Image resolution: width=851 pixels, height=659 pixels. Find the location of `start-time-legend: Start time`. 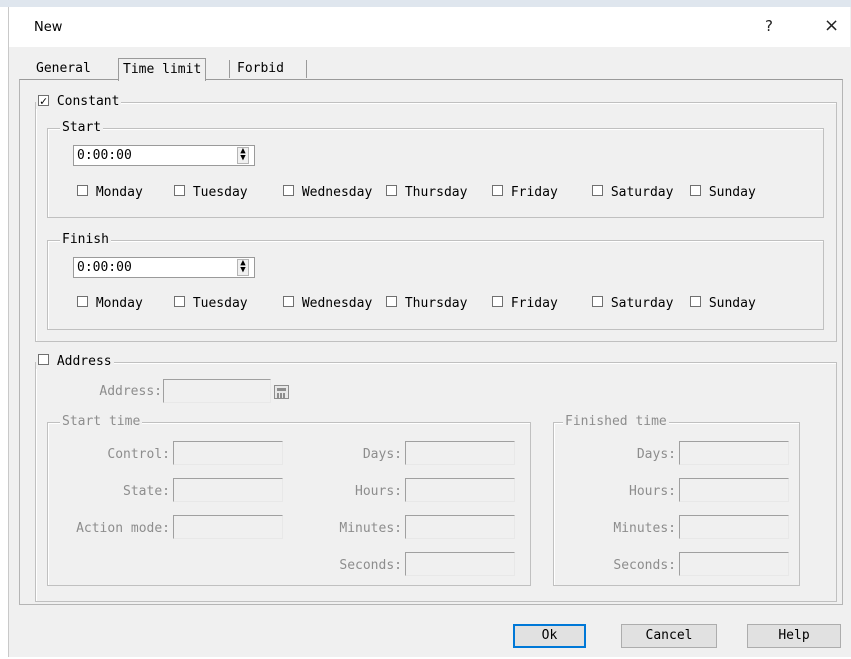

start-time-legend: Start time is located at coordinates (101, 421).